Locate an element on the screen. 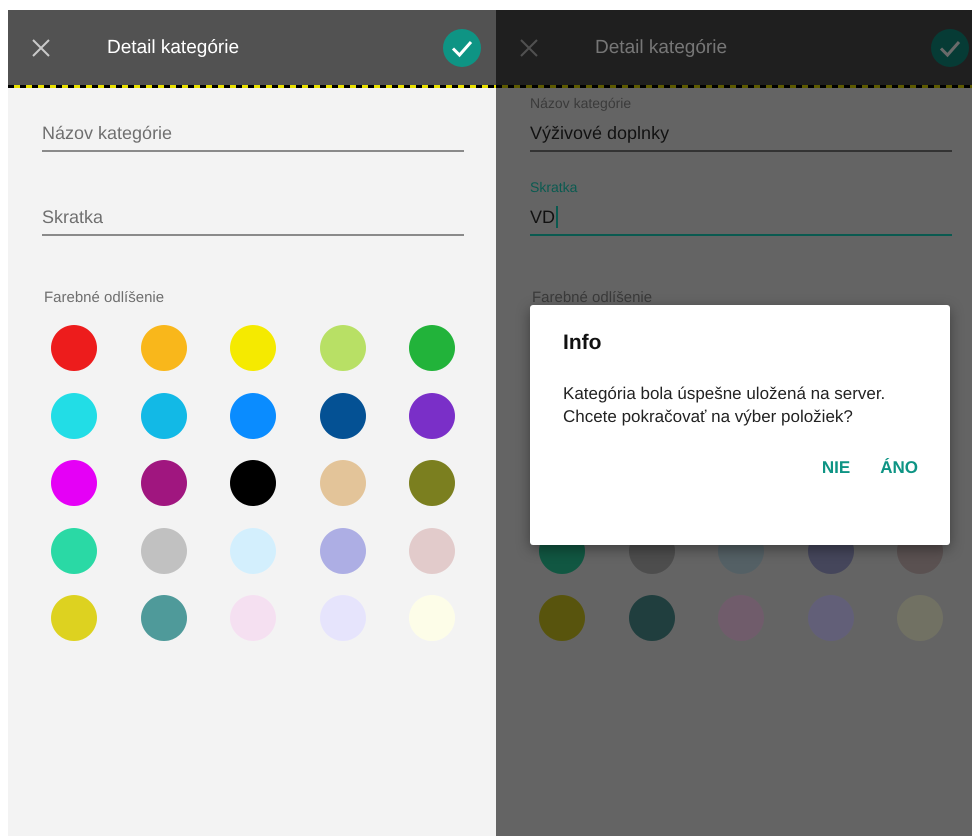 The image size is (972, 836). text-cursor is located at coordinates (557, 217).